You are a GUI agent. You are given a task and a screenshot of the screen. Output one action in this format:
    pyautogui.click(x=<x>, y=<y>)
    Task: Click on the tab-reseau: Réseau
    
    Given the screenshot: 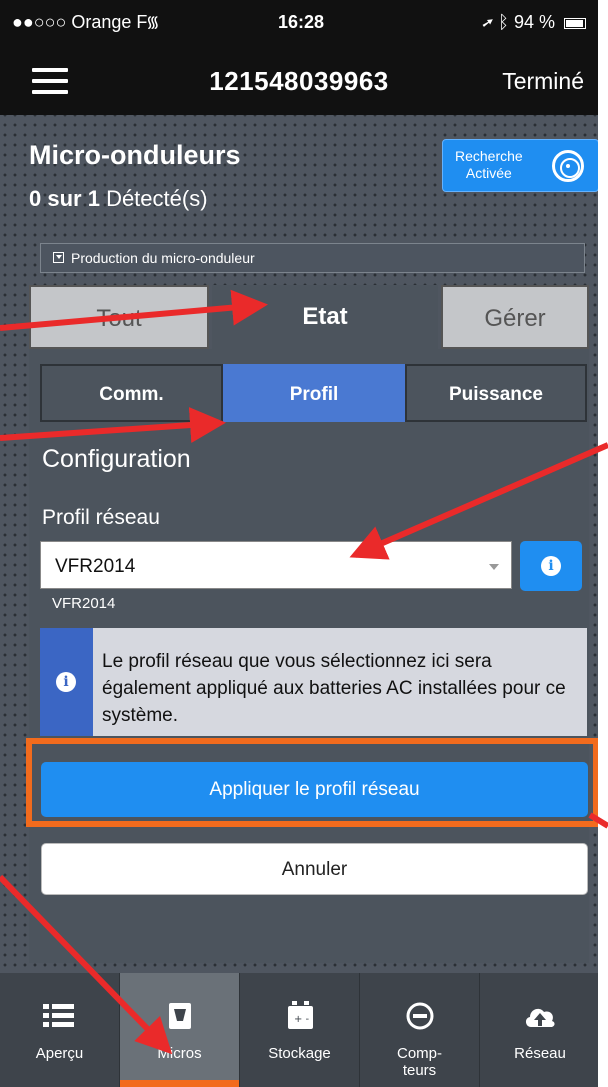 What is the action you would take?
    pyautogui.click(x=539, y=1030)
    